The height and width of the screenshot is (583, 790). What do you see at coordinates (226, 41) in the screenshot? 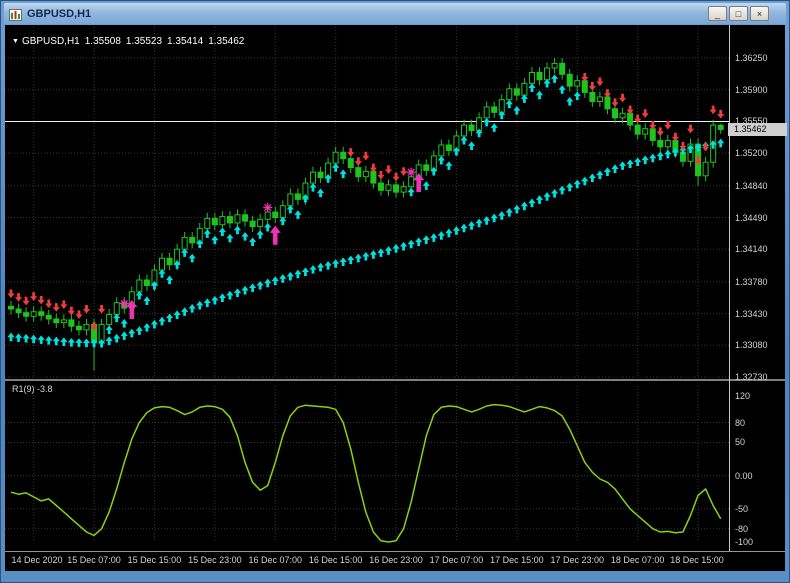
I see `quote-close: 1.35462` at bounding box center [226, 41].